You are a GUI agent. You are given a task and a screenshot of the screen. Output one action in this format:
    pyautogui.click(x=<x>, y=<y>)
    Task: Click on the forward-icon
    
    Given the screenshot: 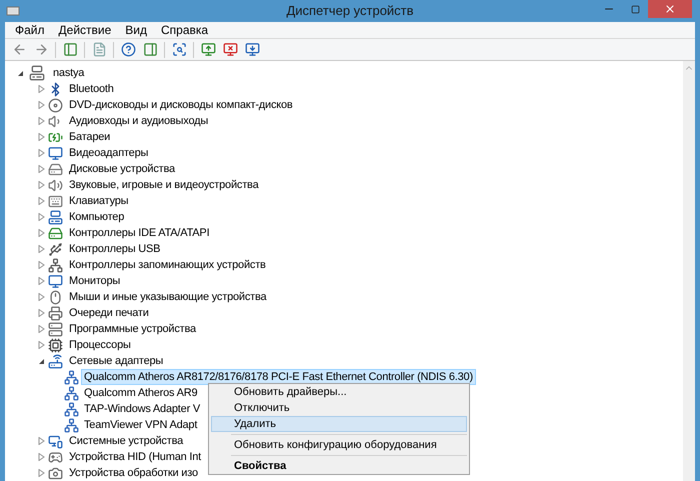 What is the action you would take?
    pyautogui.click(x=41, y=49)
    